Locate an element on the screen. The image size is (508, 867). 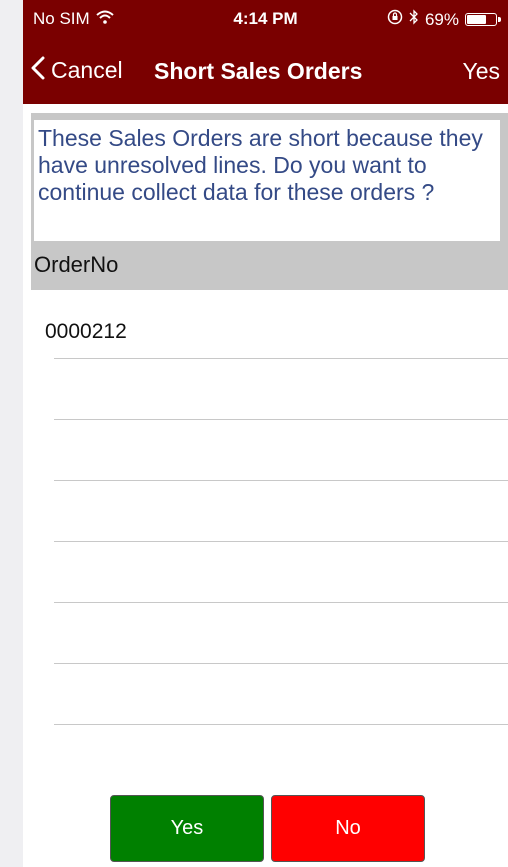
chevron-left-icon is located at coordinates (38, 70).